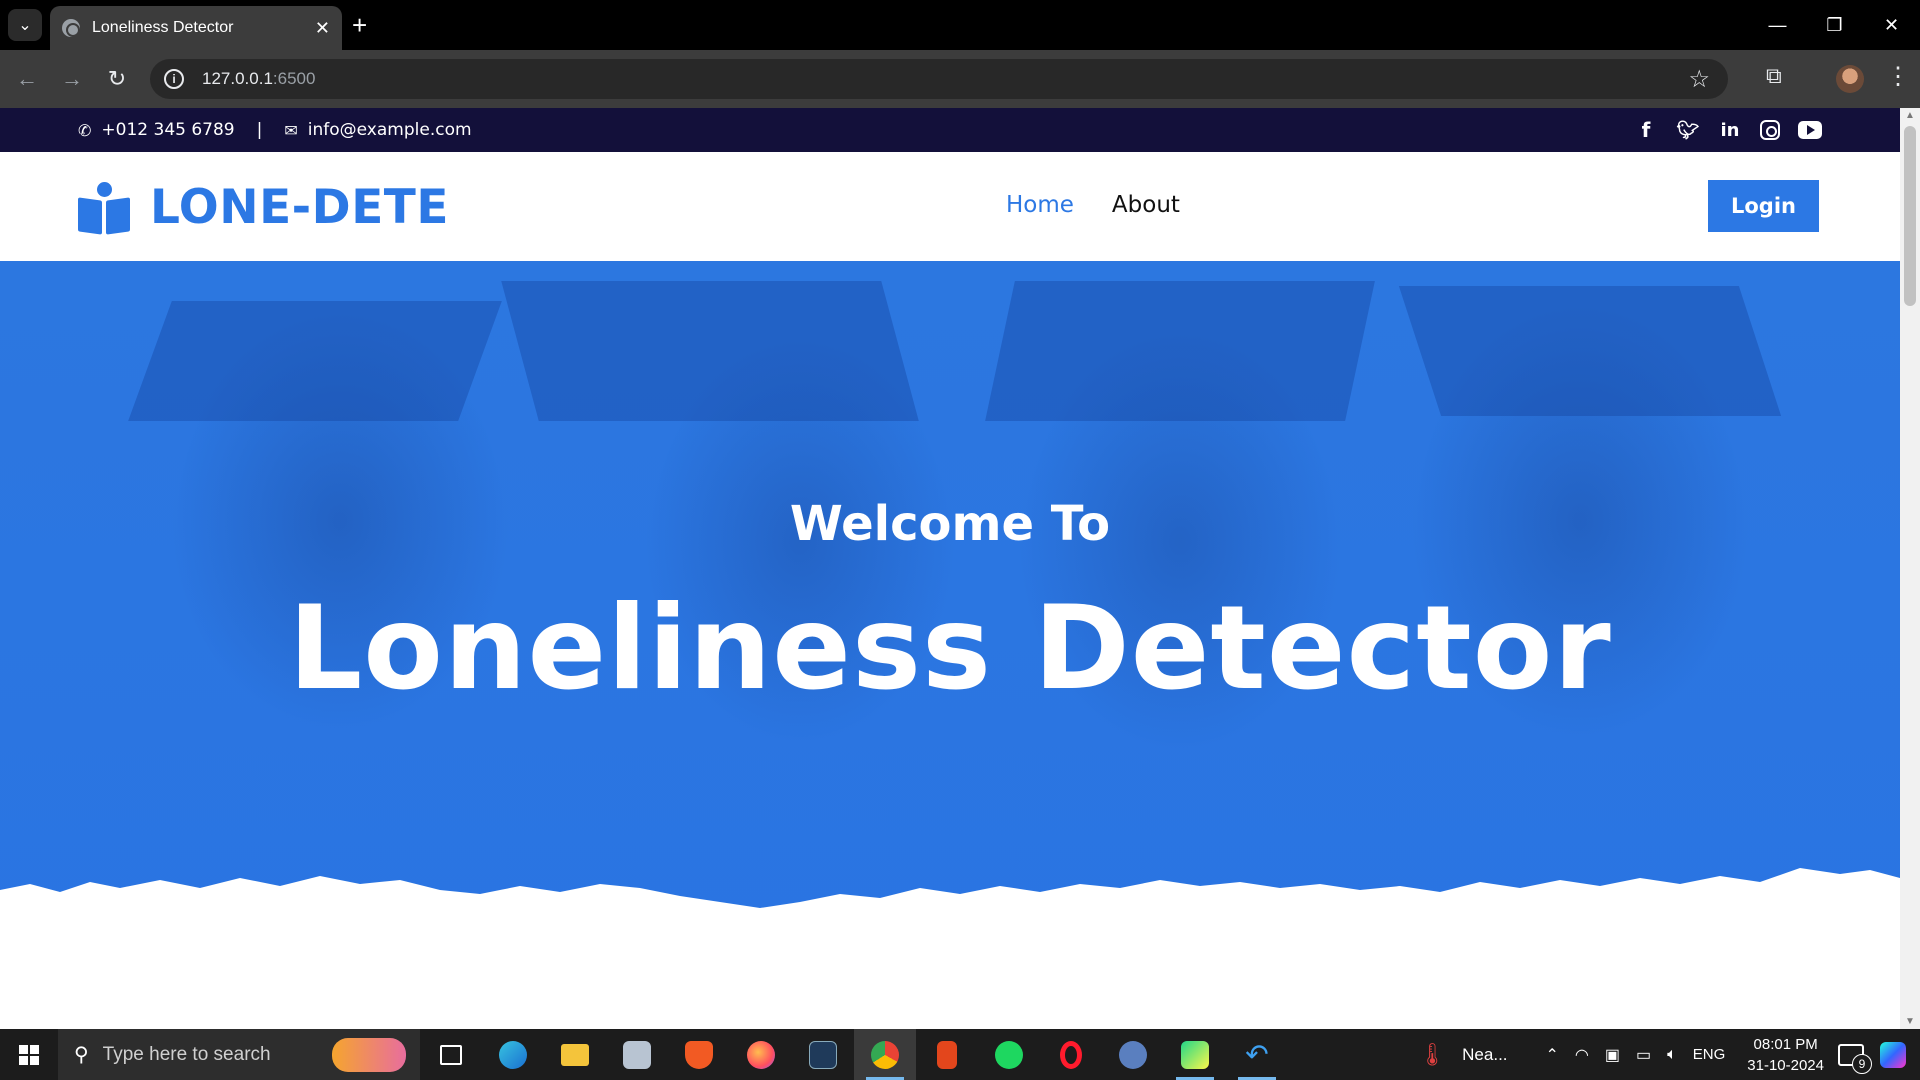  I want to click on tab-title: Loneliness Detector, so click(163, 27).